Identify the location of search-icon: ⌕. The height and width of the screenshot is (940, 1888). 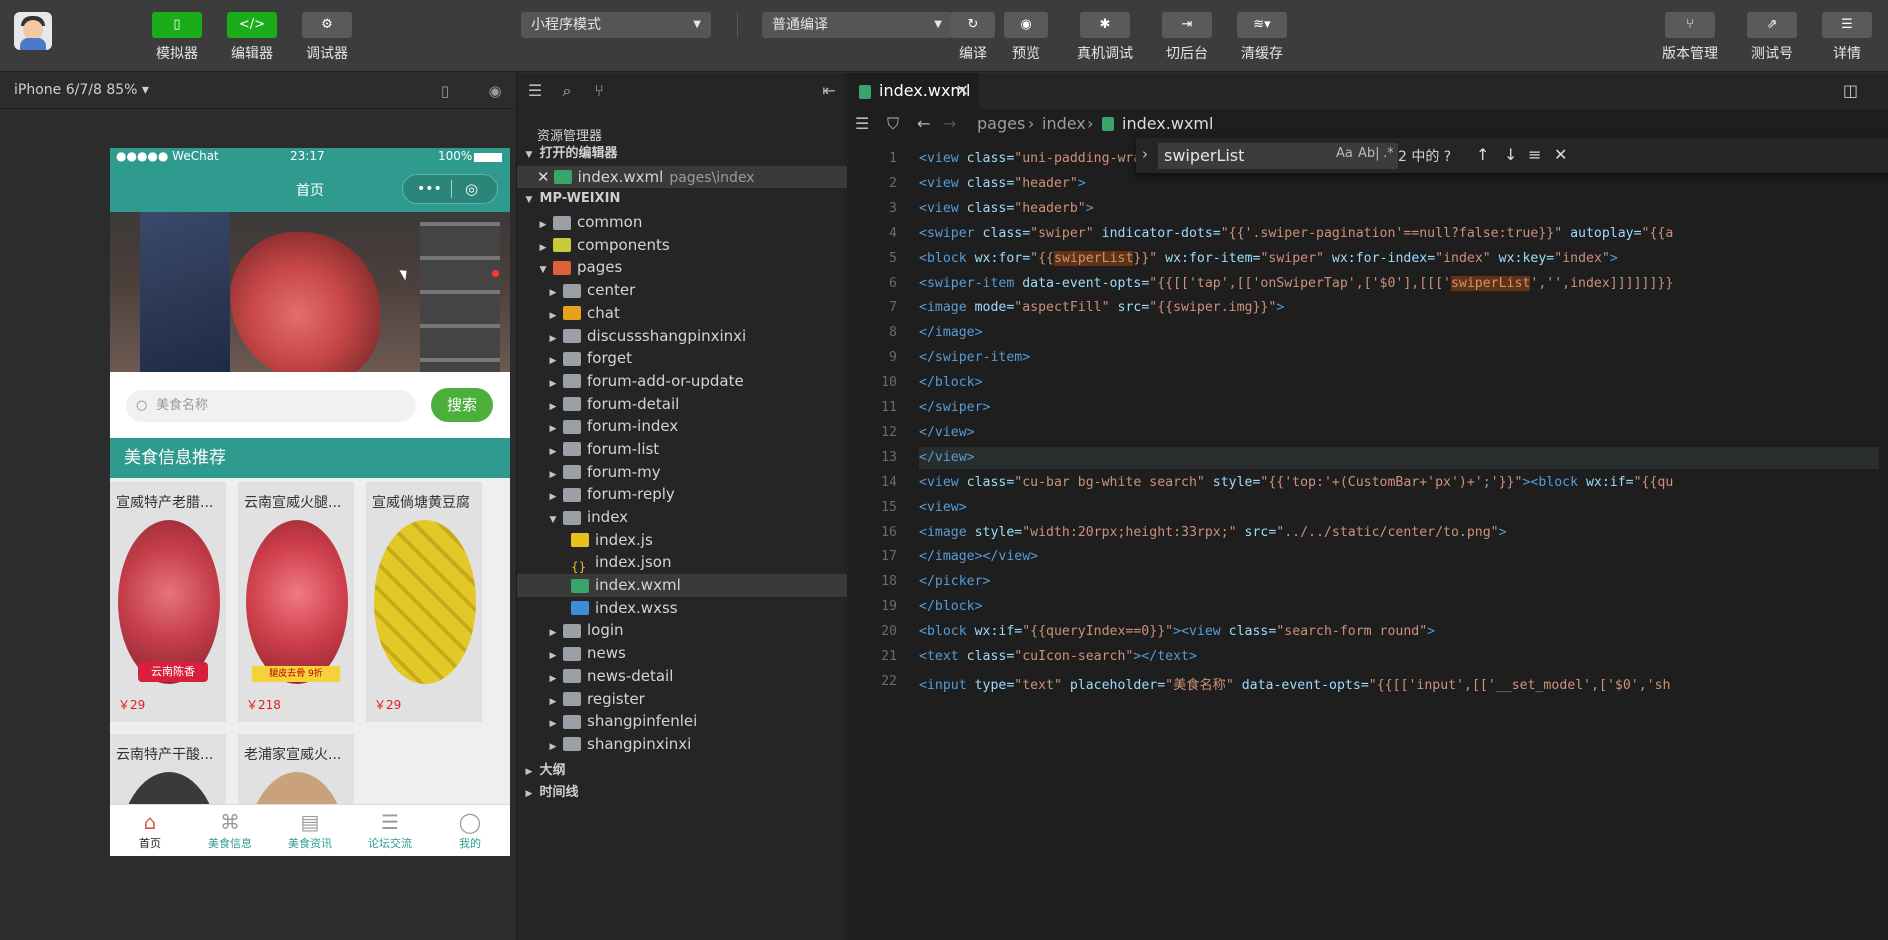
(567, 91).